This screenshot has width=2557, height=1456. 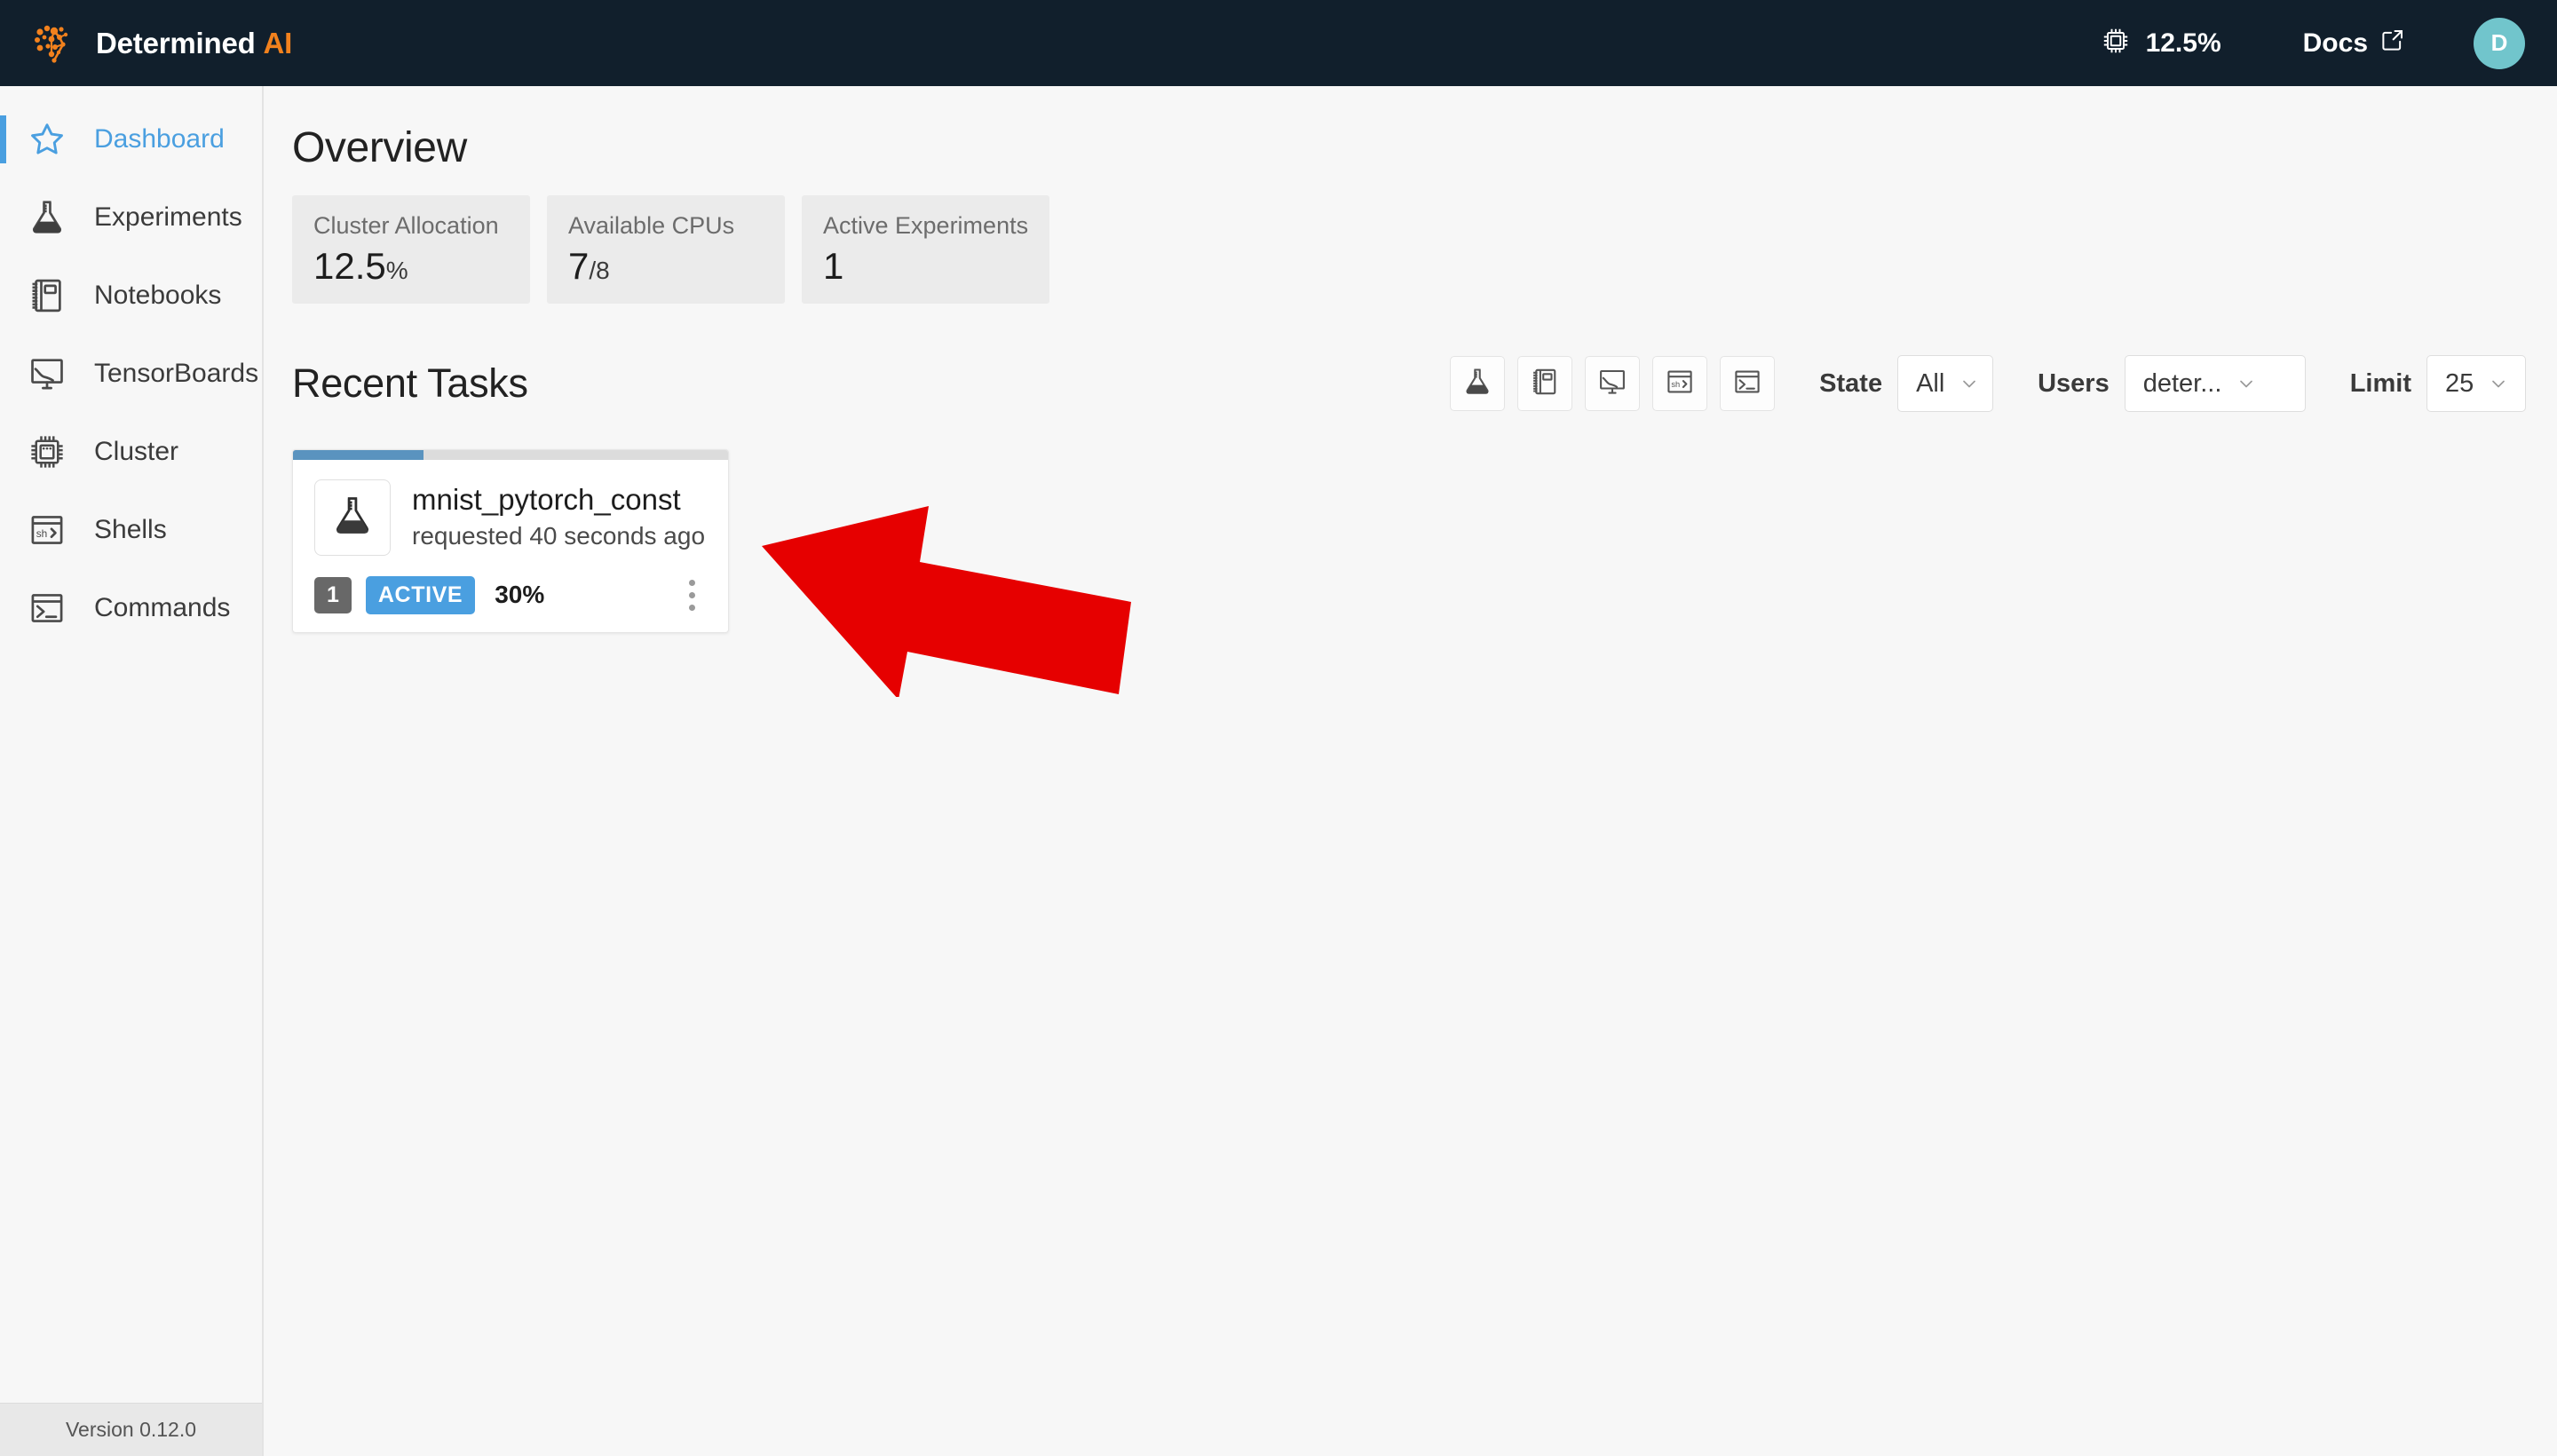 I want to click on stat-value: 1, so click(x=925, y=266).